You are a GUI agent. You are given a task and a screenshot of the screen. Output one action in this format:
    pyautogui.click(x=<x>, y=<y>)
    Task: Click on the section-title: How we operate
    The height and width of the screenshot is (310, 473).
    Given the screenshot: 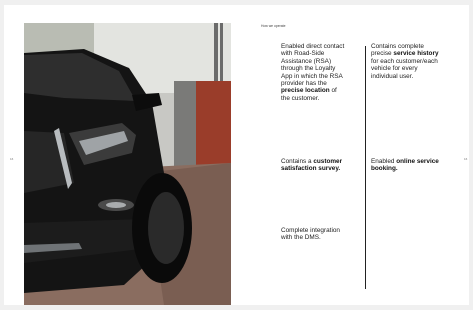 What is the action you would take?
    pyautogui.click(x=273, y=26)
    